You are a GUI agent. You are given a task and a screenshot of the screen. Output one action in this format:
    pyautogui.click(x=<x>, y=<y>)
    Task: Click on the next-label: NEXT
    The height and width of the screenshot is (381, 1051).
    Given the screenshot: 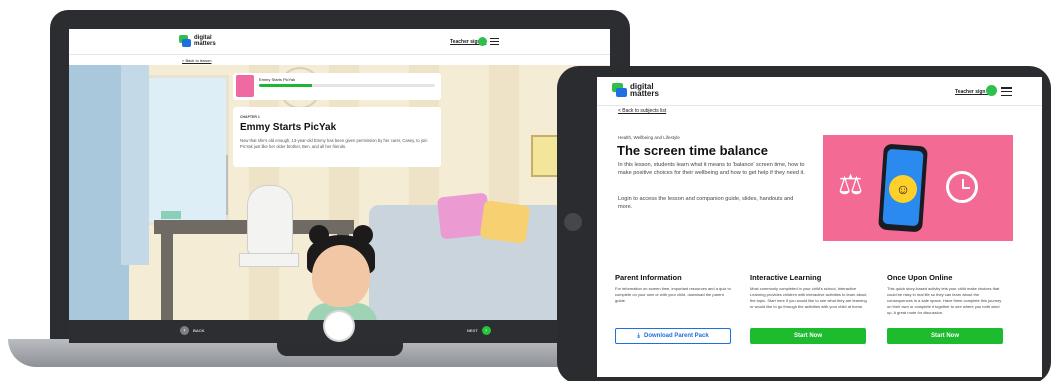 What is the action you would take?
    pyautogui.click(x=472, y=330)
    